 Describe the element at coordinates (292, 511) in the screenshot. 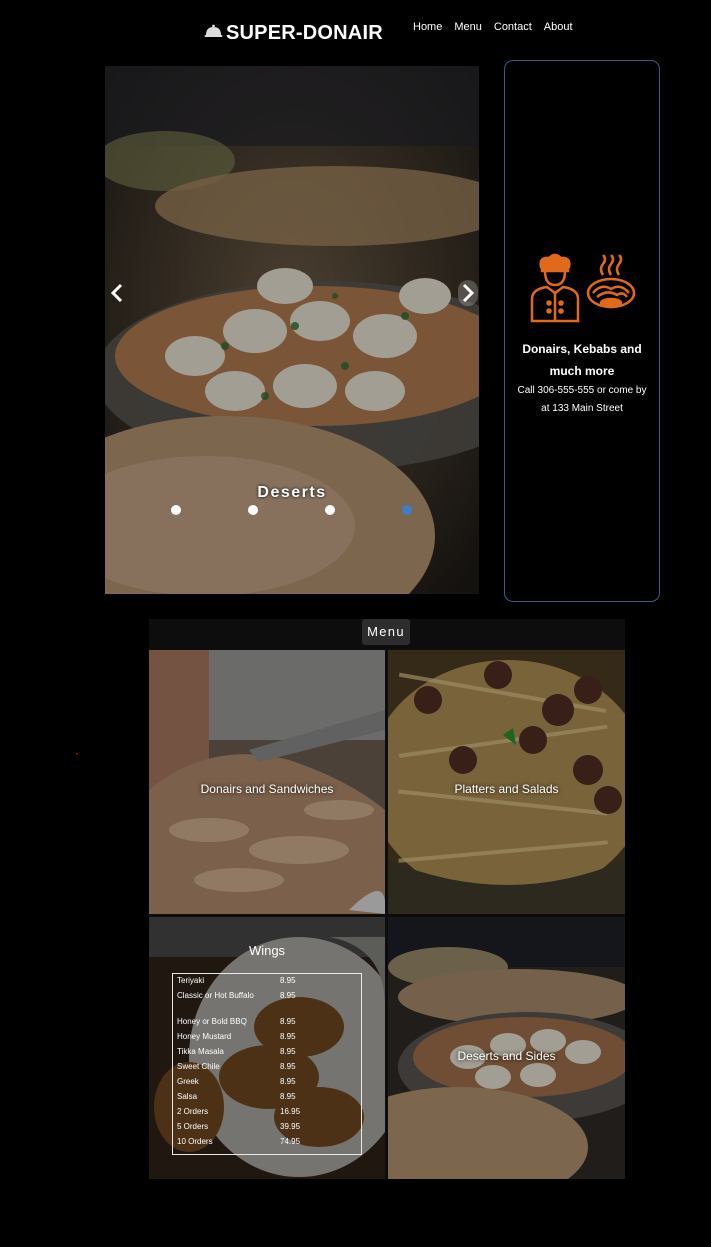

I see `carousel-indicators` at that location.